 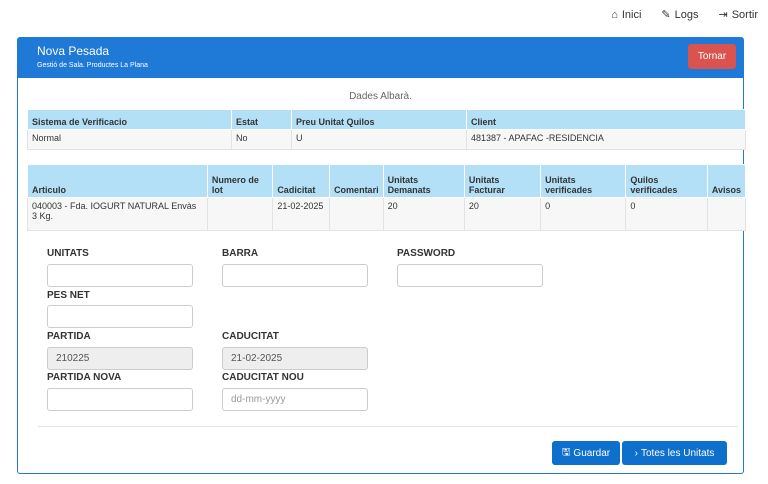 What do you see at coordinates (606, 139) in the screenshot?
I see `cell: 481387 - APAFAC -RESIDENCIA` at bounding box center [606, 139].